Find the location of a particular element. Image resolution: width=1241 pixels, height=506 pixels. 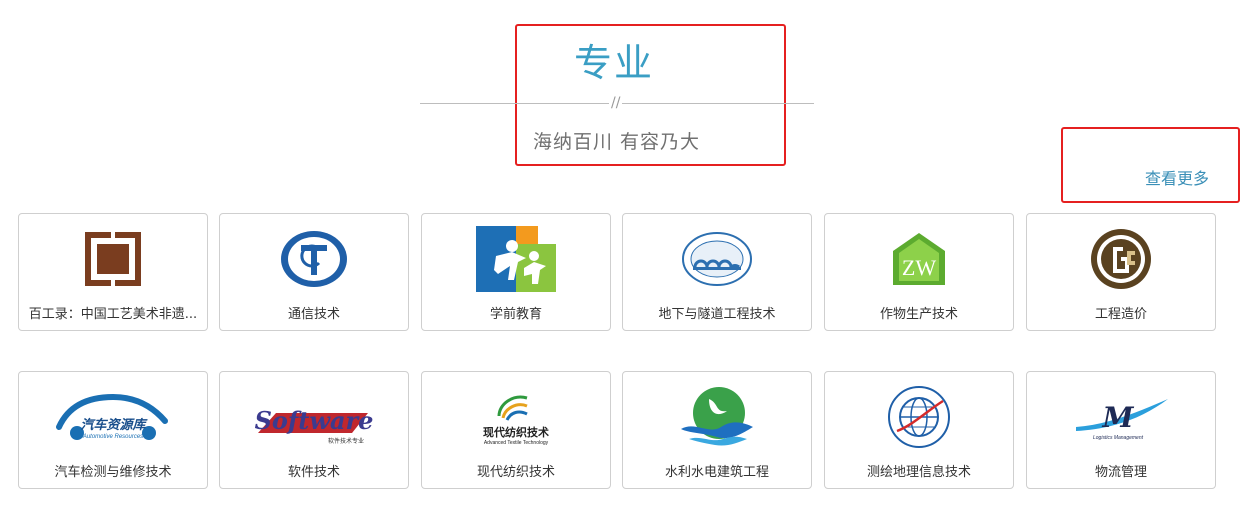

major-card-cost: 工程造价 is located at coordinates (1121, 272).